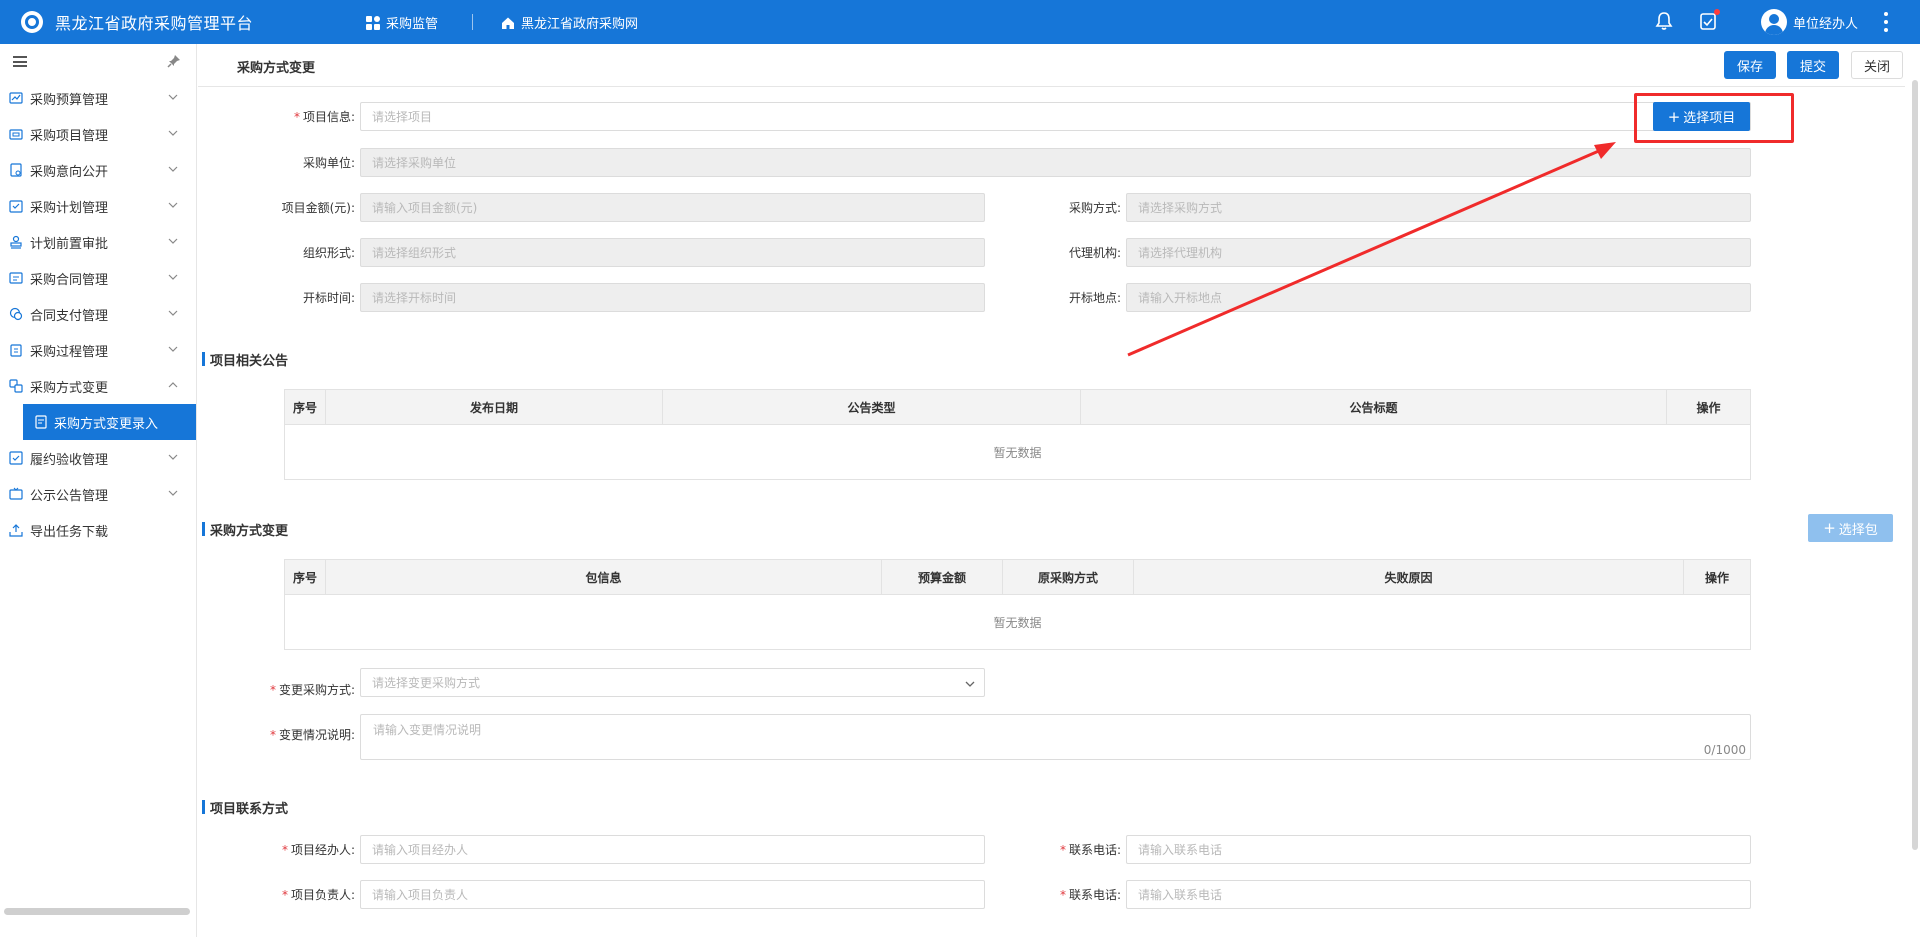 The image size is (1920, 937). Describe the element at coordinates (16, 242) in the screenshot. I see `stamp-icon` at that location.